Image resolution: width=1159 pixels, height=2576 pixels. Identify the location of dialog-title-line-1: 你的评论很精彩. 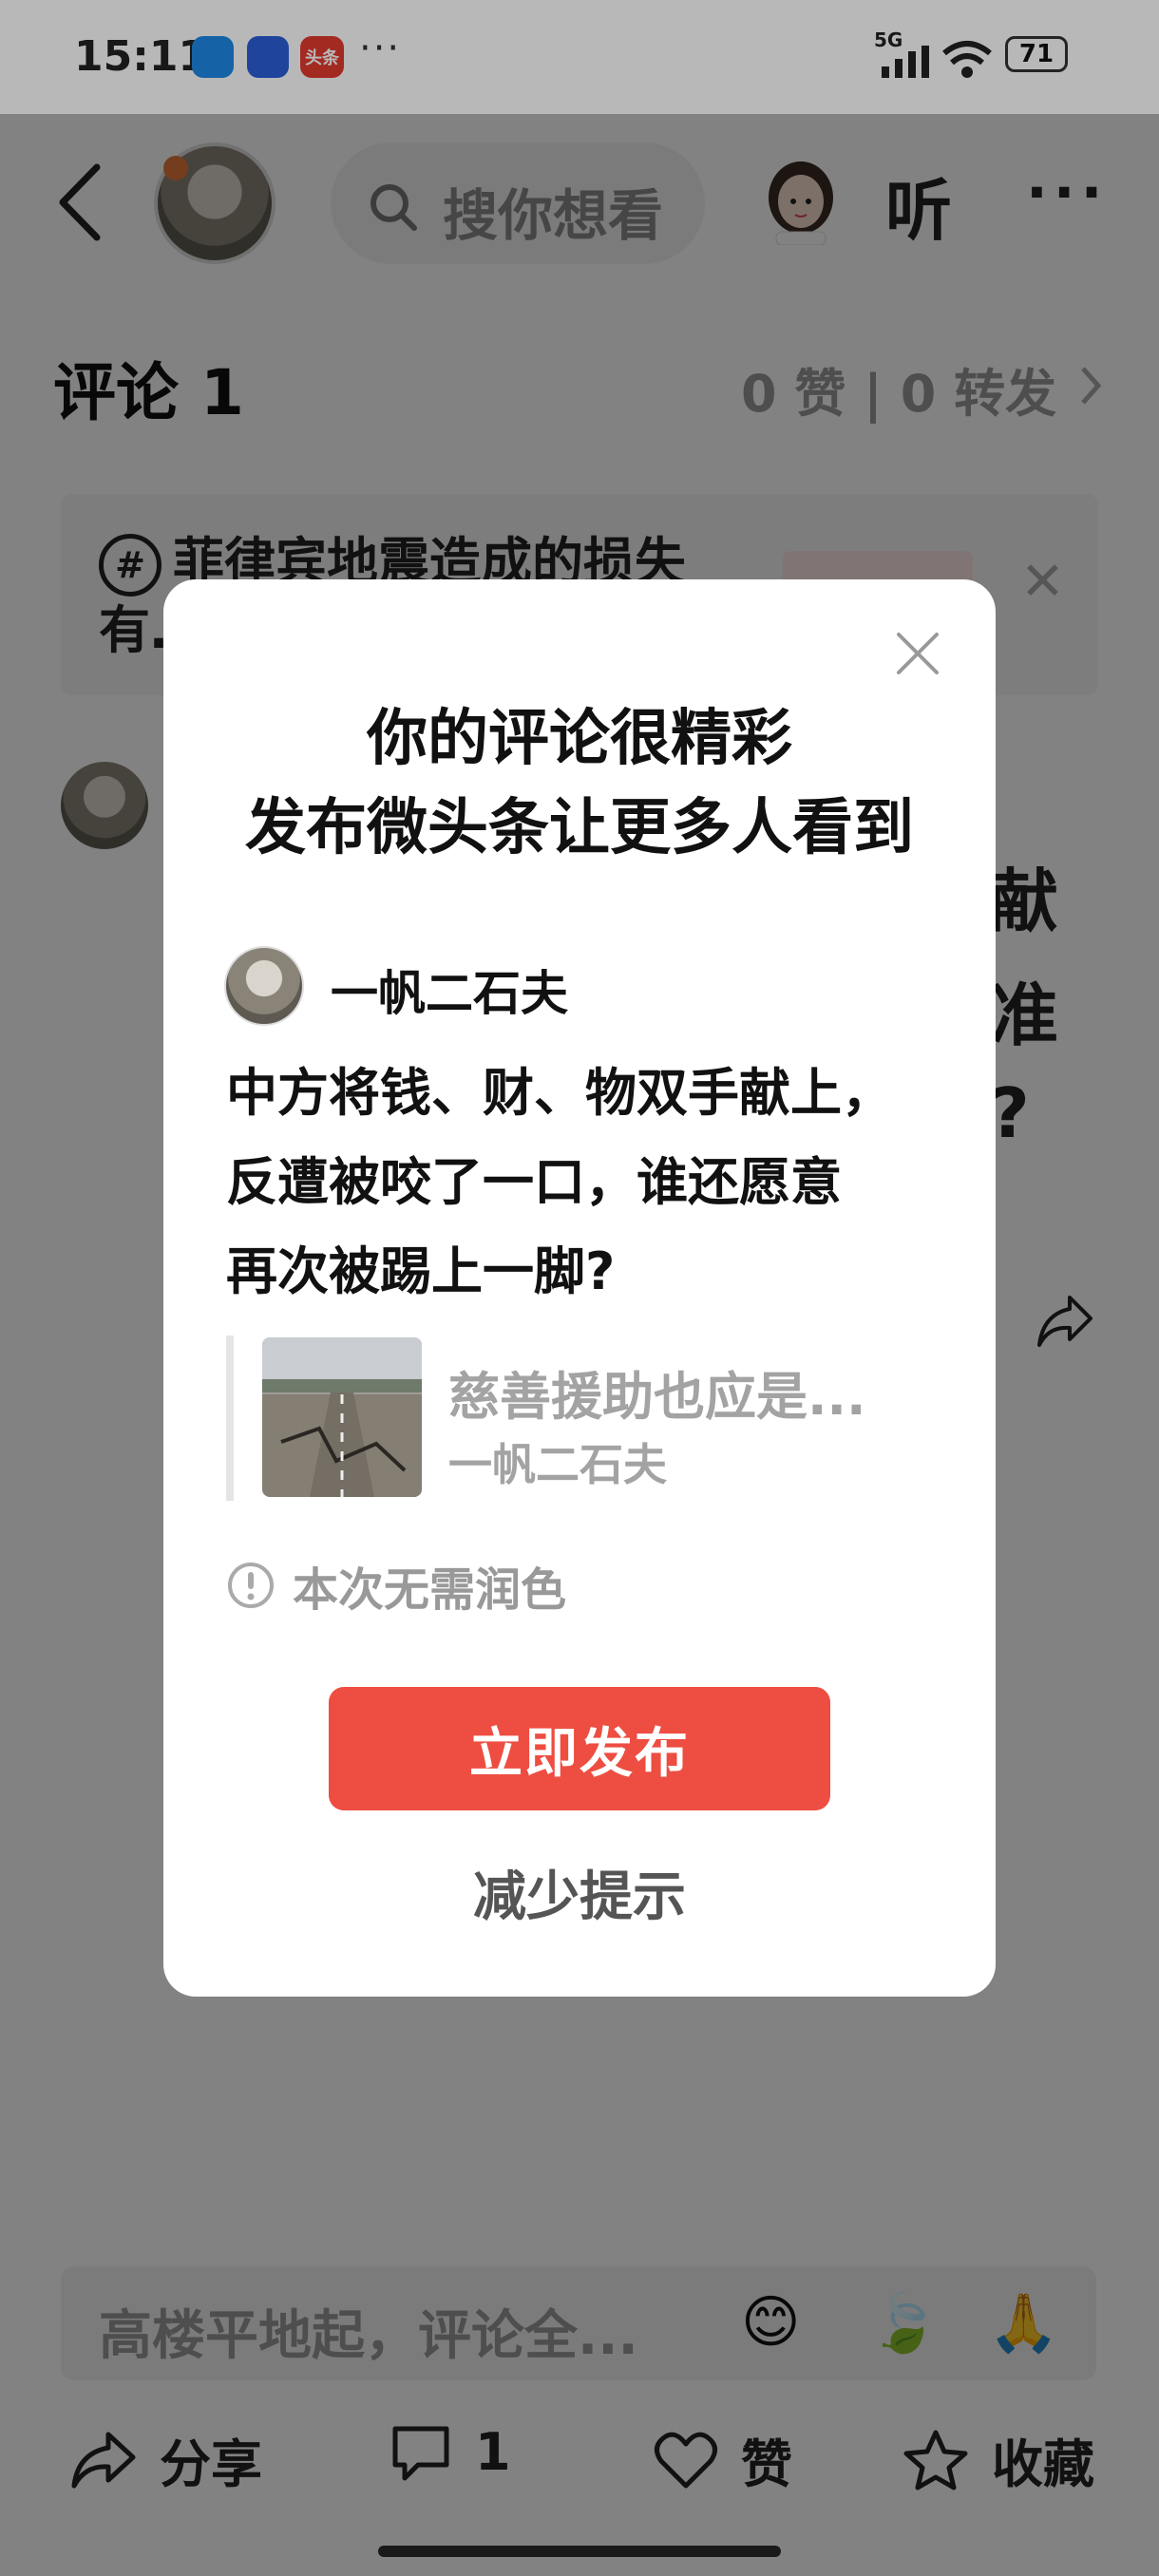
(579, 739).